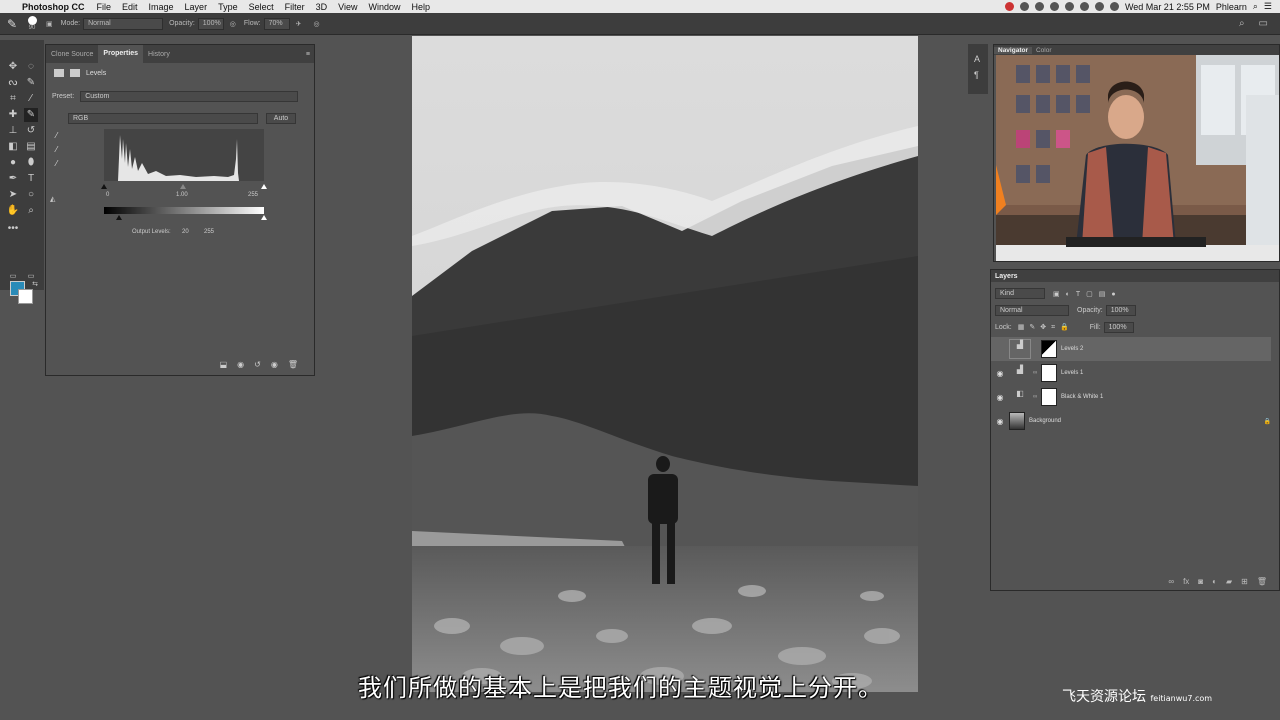 The height and width of the screenshot is (720, 1280). Describe the element at coordinates (31, 147) in the screenshot. I see `gradient-tool-icon: ▤` at that location.